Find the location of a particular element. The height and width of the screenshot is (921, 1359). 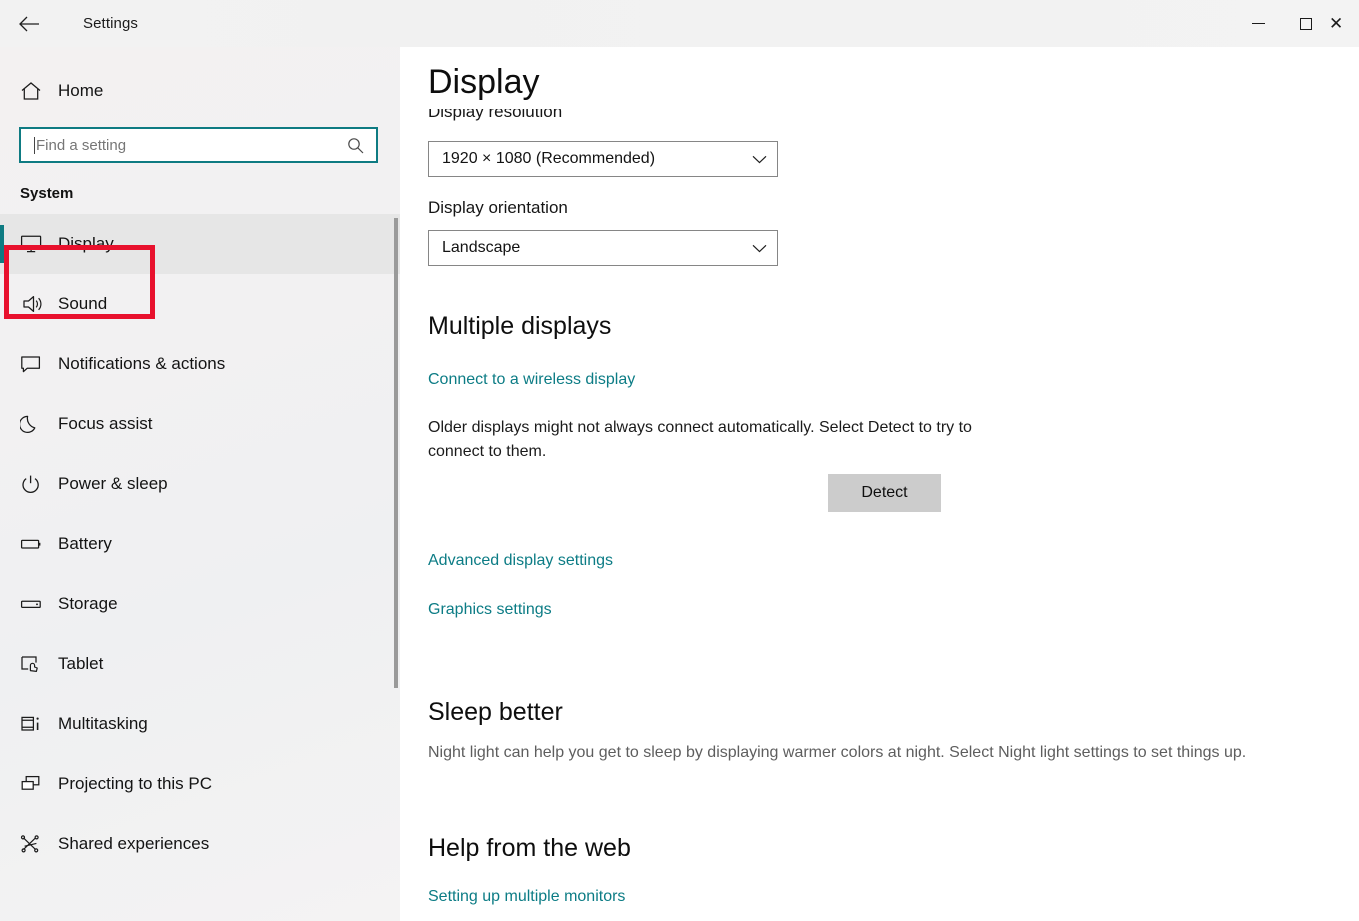

sidebar-item-multitasking: Multitasking is located at coordinates (200, 724).